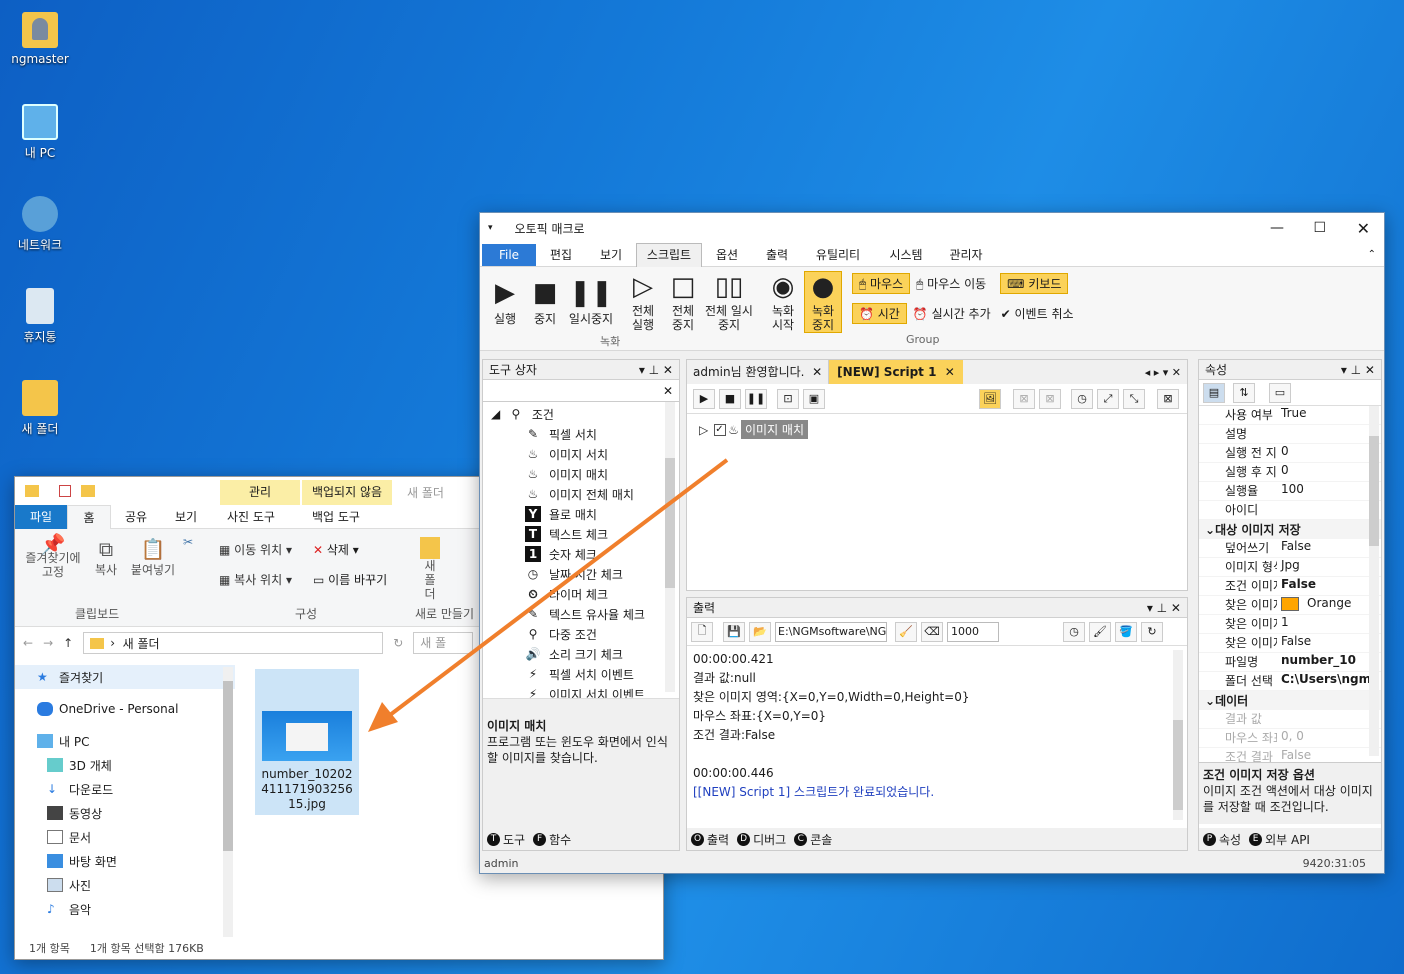 This screenshot has height=974, width=1404. Describe the element at coordinates (1100, 631) in the screenshot. I see `brush-icon: 🖌` at that location.